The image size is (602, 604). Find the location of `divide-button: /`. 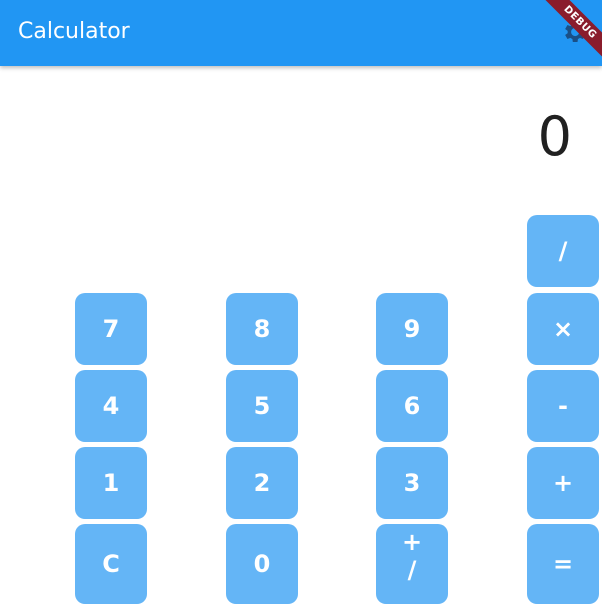

divide-button: / is located at coordinates (563, 251).